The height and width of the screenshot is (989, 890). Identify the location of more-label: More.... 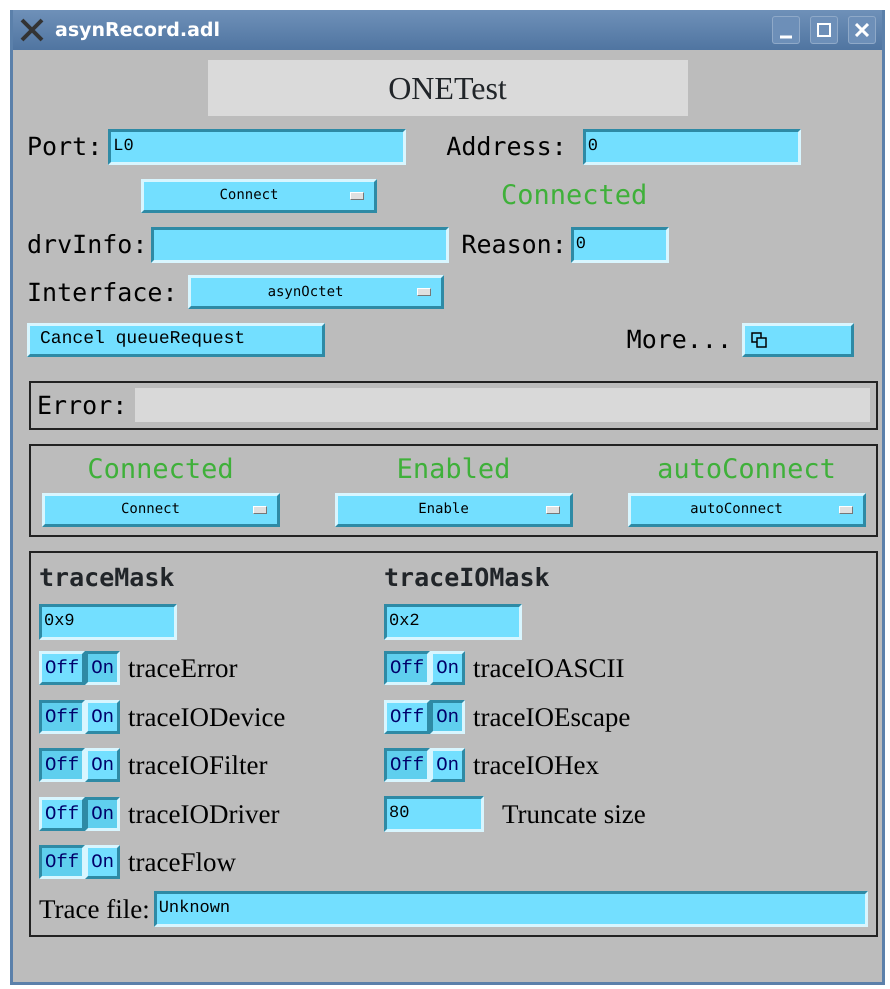
(679, 340).